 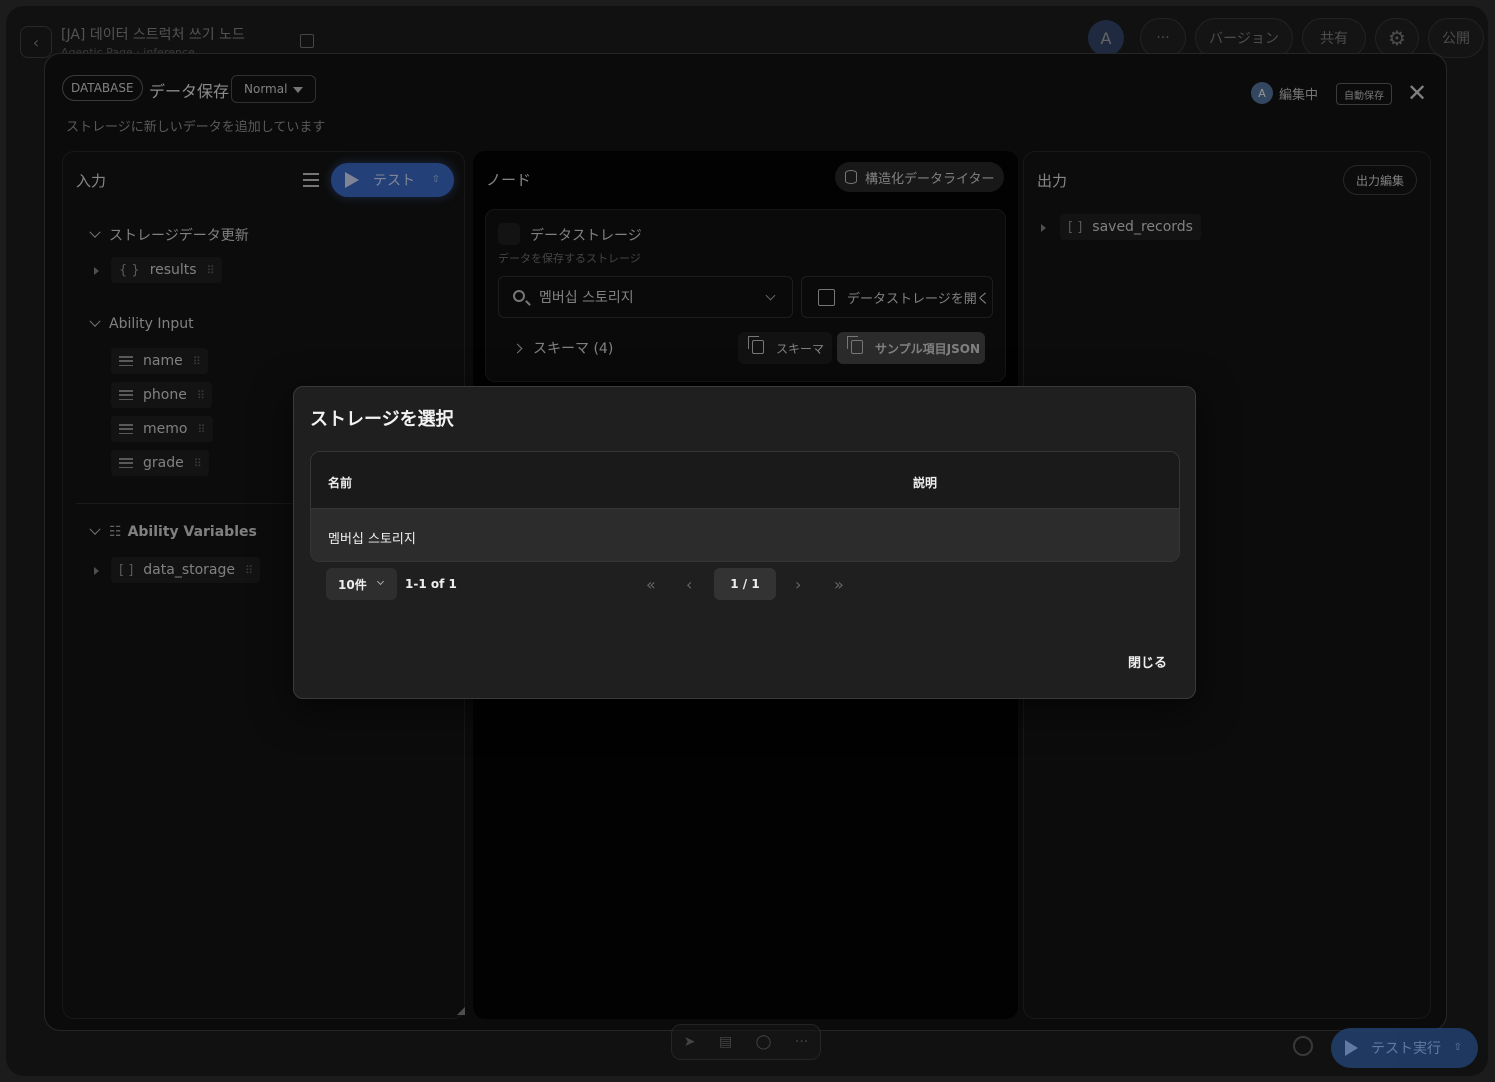 I want to click on section-ability-variables: ☷ Ability Variables, so click(x=173, y=531).